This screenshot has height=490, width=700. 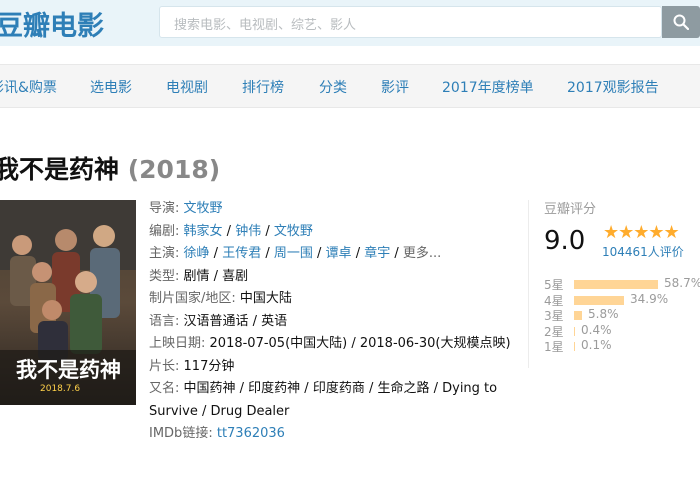 I want to click on rating-row-label: 5星, so click(x=554, y=285).